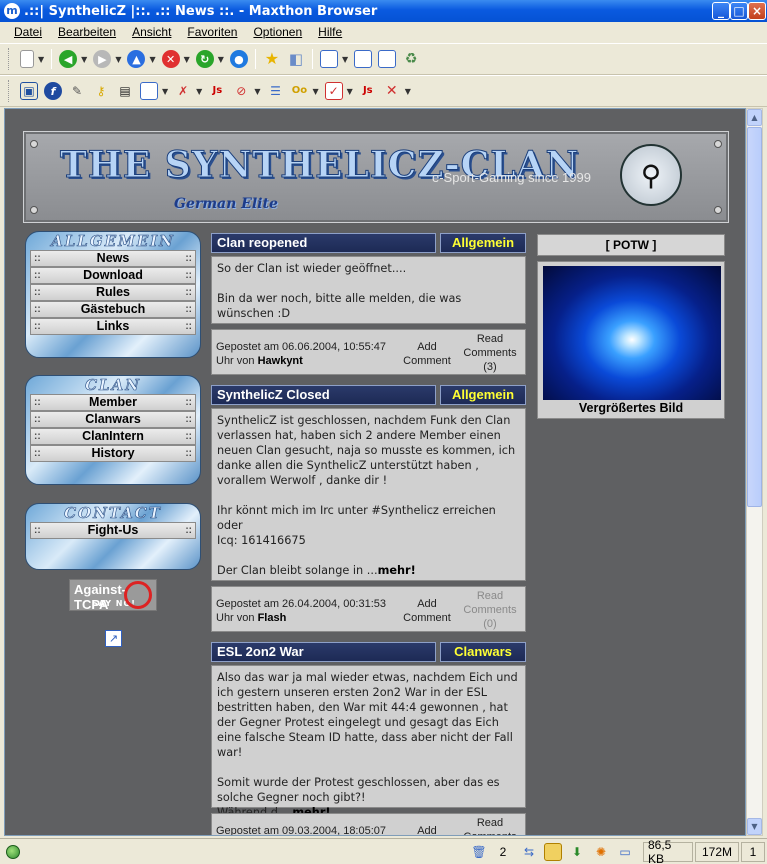 The width and height of the screenshot is (767, 864). I want to click on nav-links: Links, so click(113, 326).